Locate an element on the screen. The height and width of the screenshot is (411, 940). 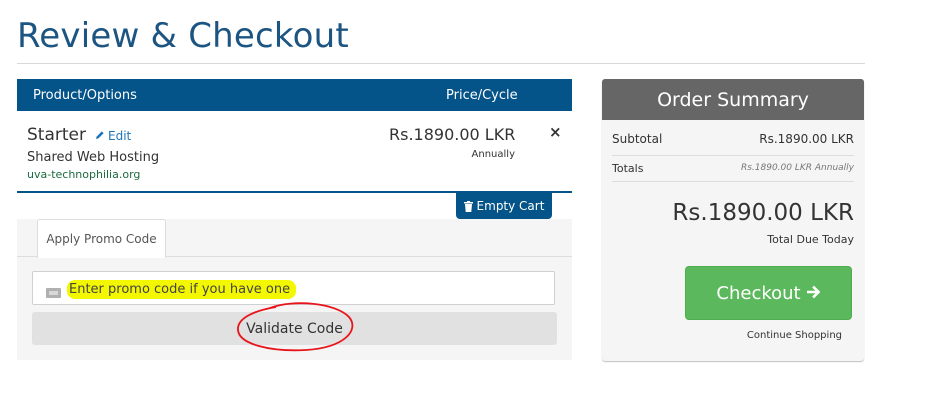
promo-code-placeholder: Enter promo code if you have one is located at coordinates (182, 289).